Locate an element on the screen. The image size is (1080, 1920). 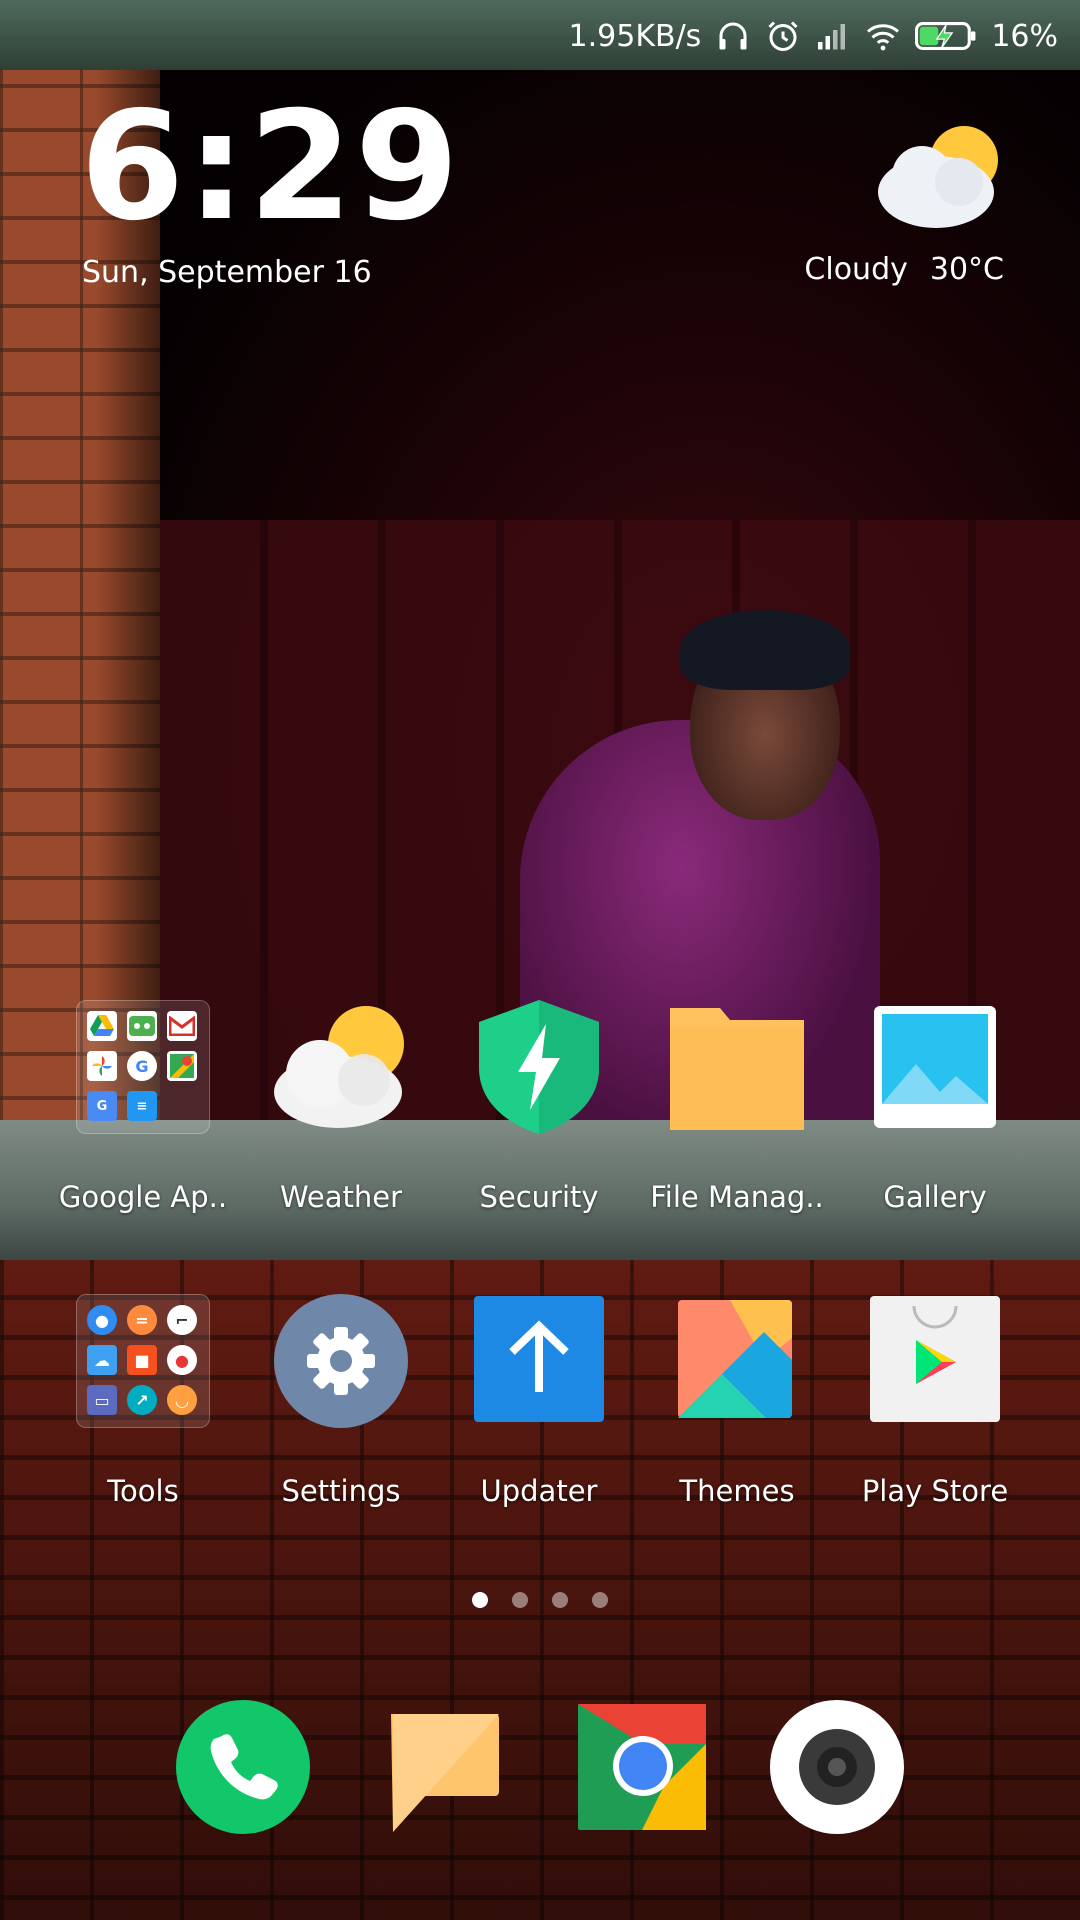
clock-icon: ⌐ is located at coordinates (182, 1320).